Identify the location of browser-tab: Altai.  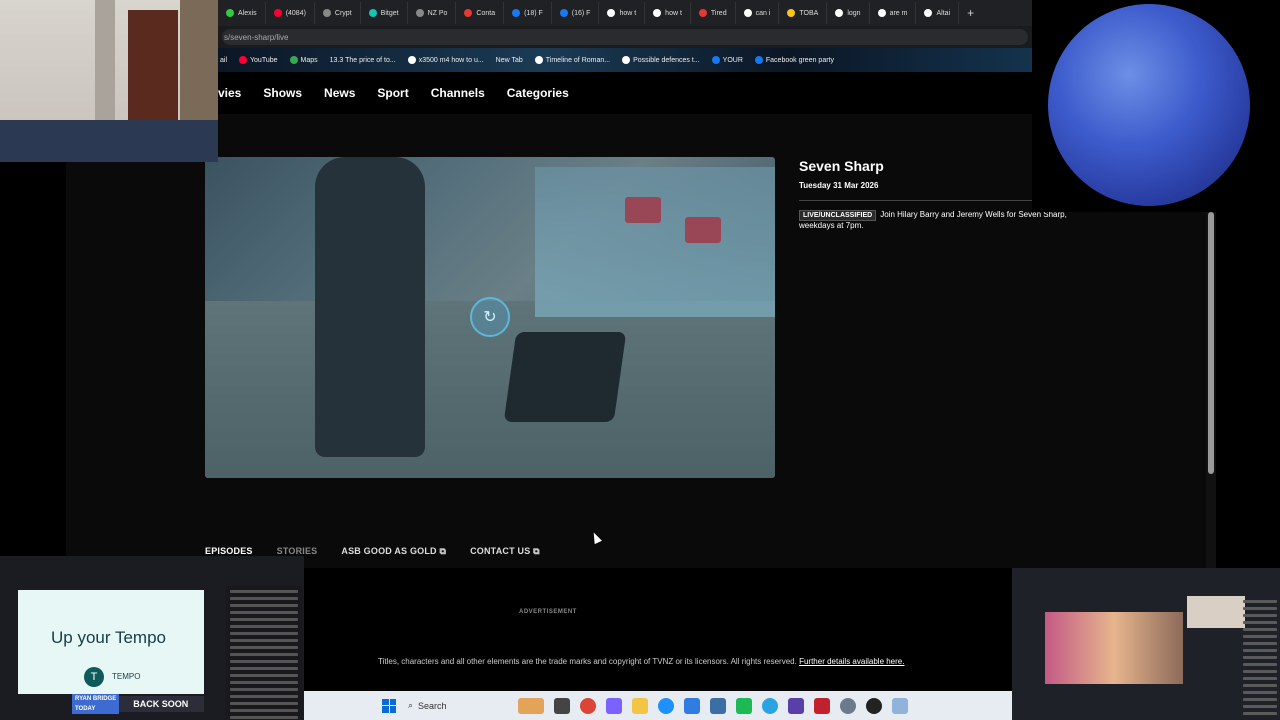
(938, 13).